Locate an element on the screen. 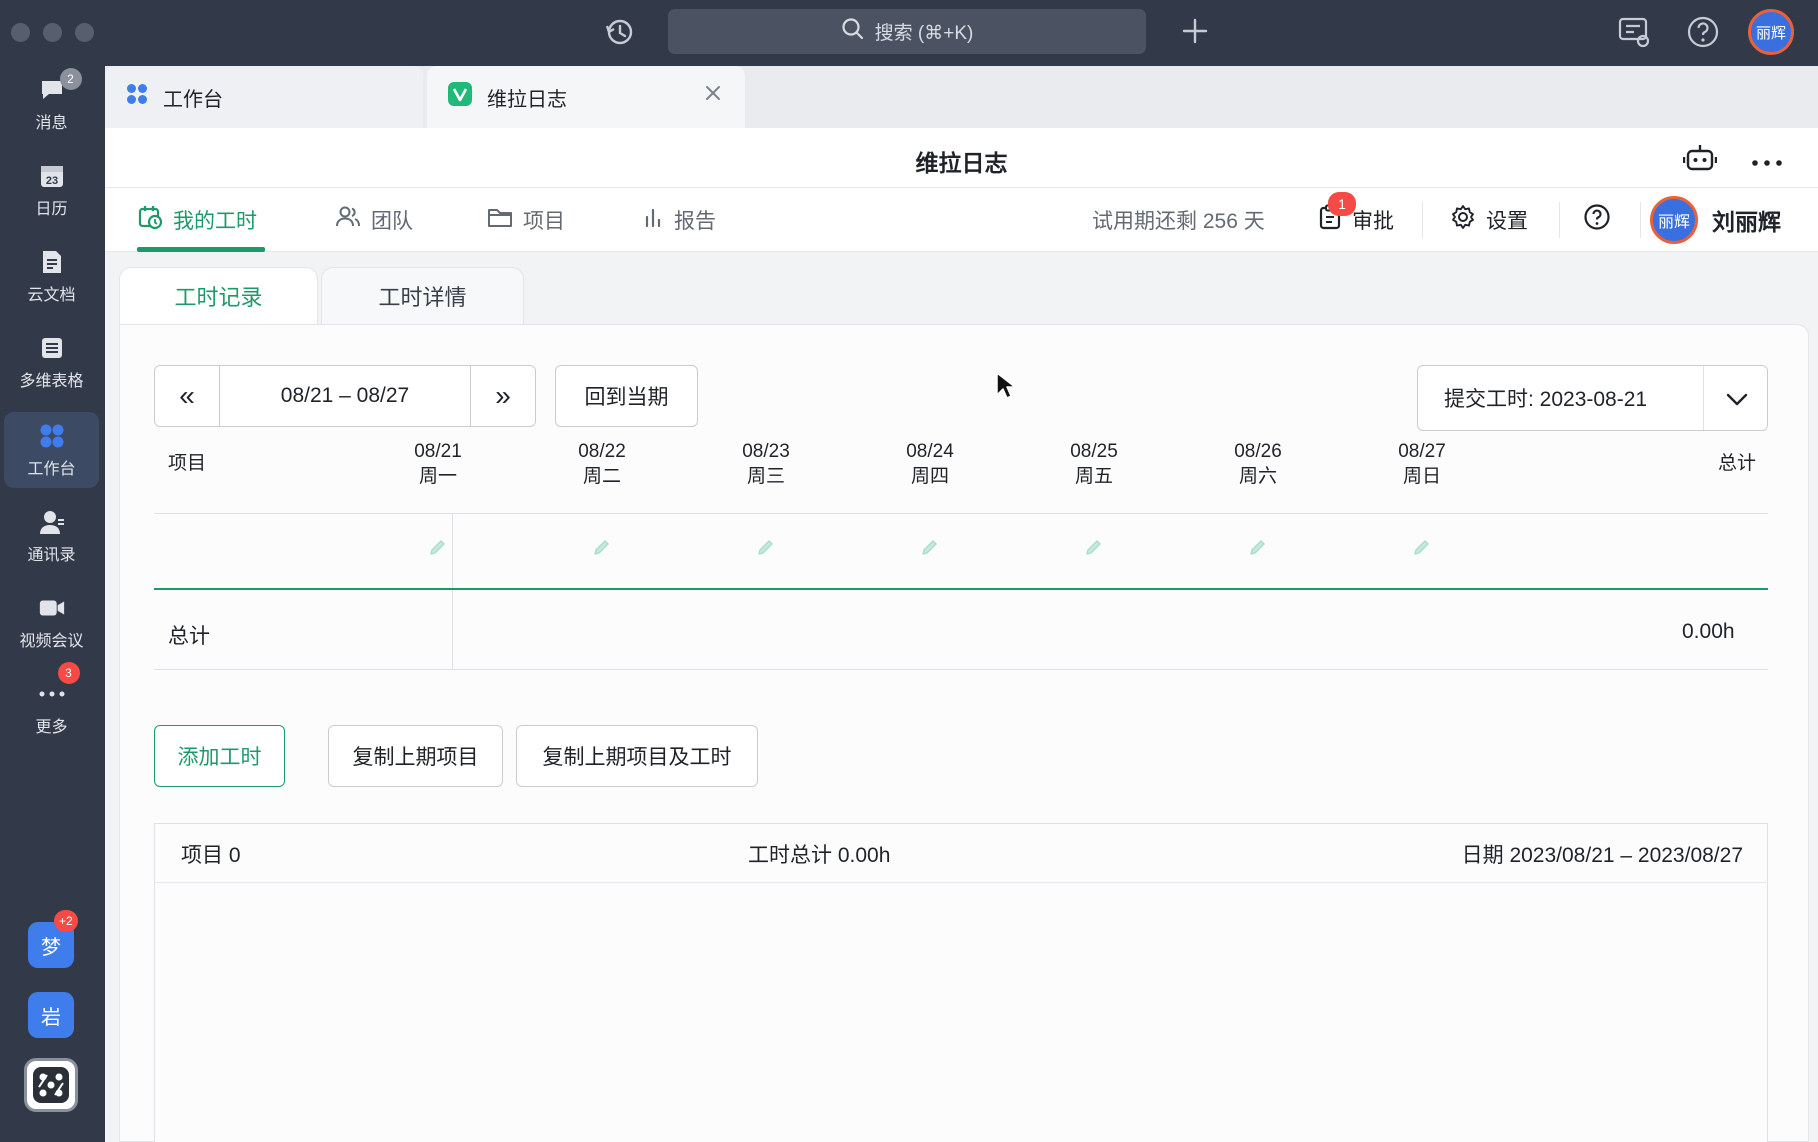 This screenshot has width=1818, height=1142. menu-settings: 设置 is located at coordinates (1489, 220).